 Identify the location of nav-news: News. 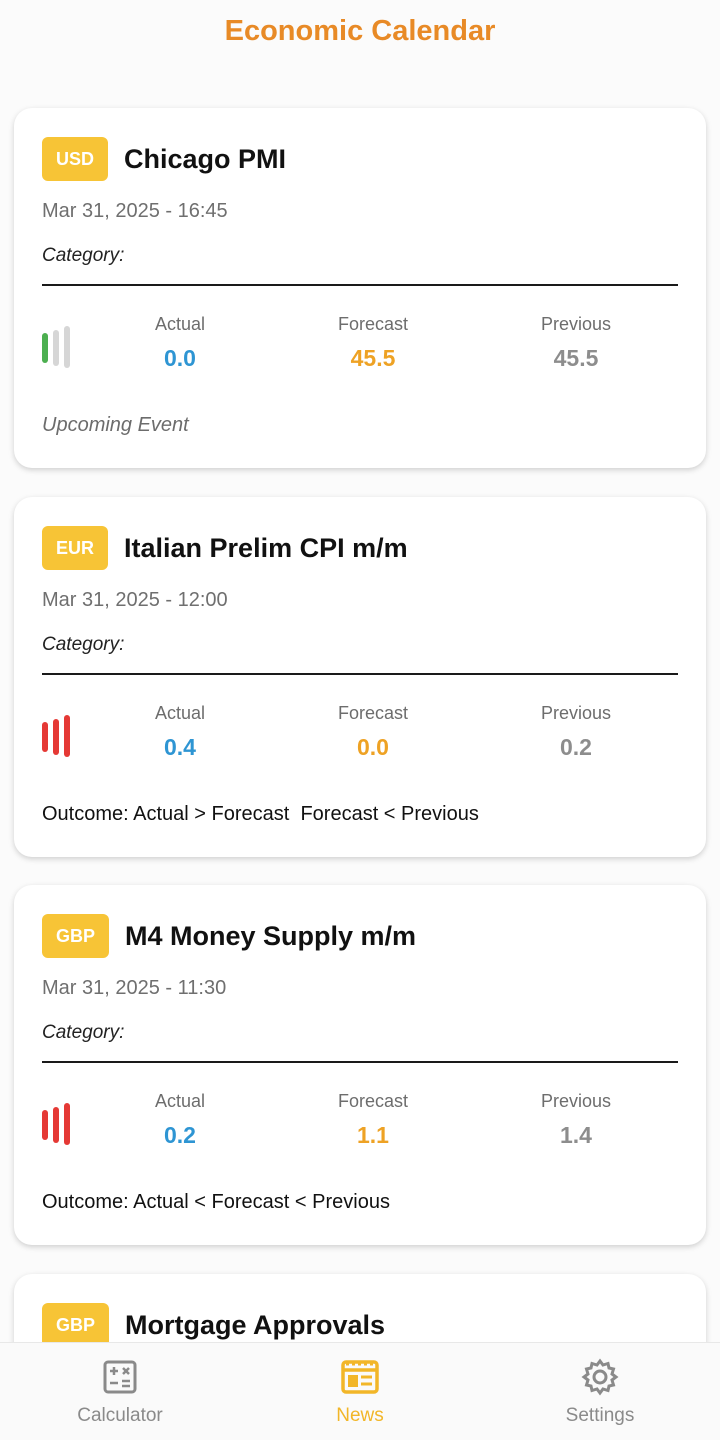
(360, 1392).